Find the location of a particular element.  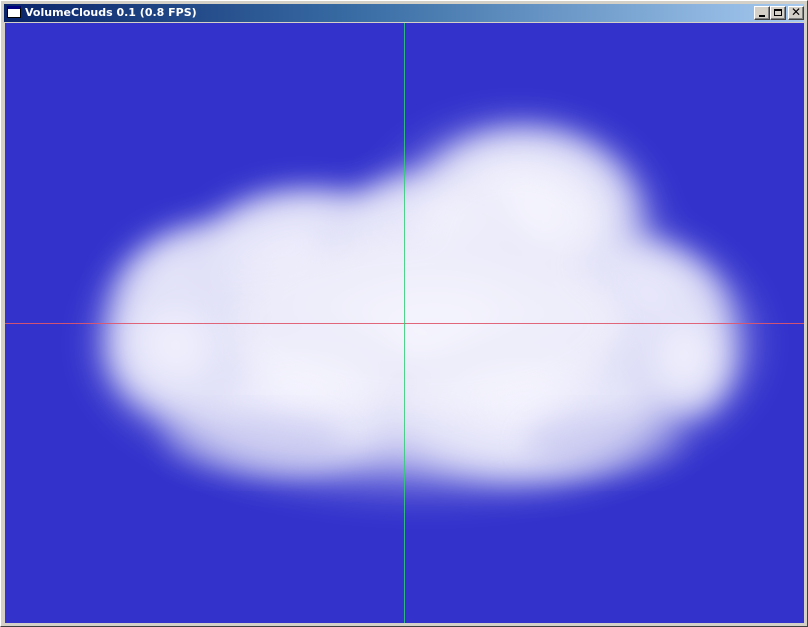

minimize-button is located at coordinates (762, 13).